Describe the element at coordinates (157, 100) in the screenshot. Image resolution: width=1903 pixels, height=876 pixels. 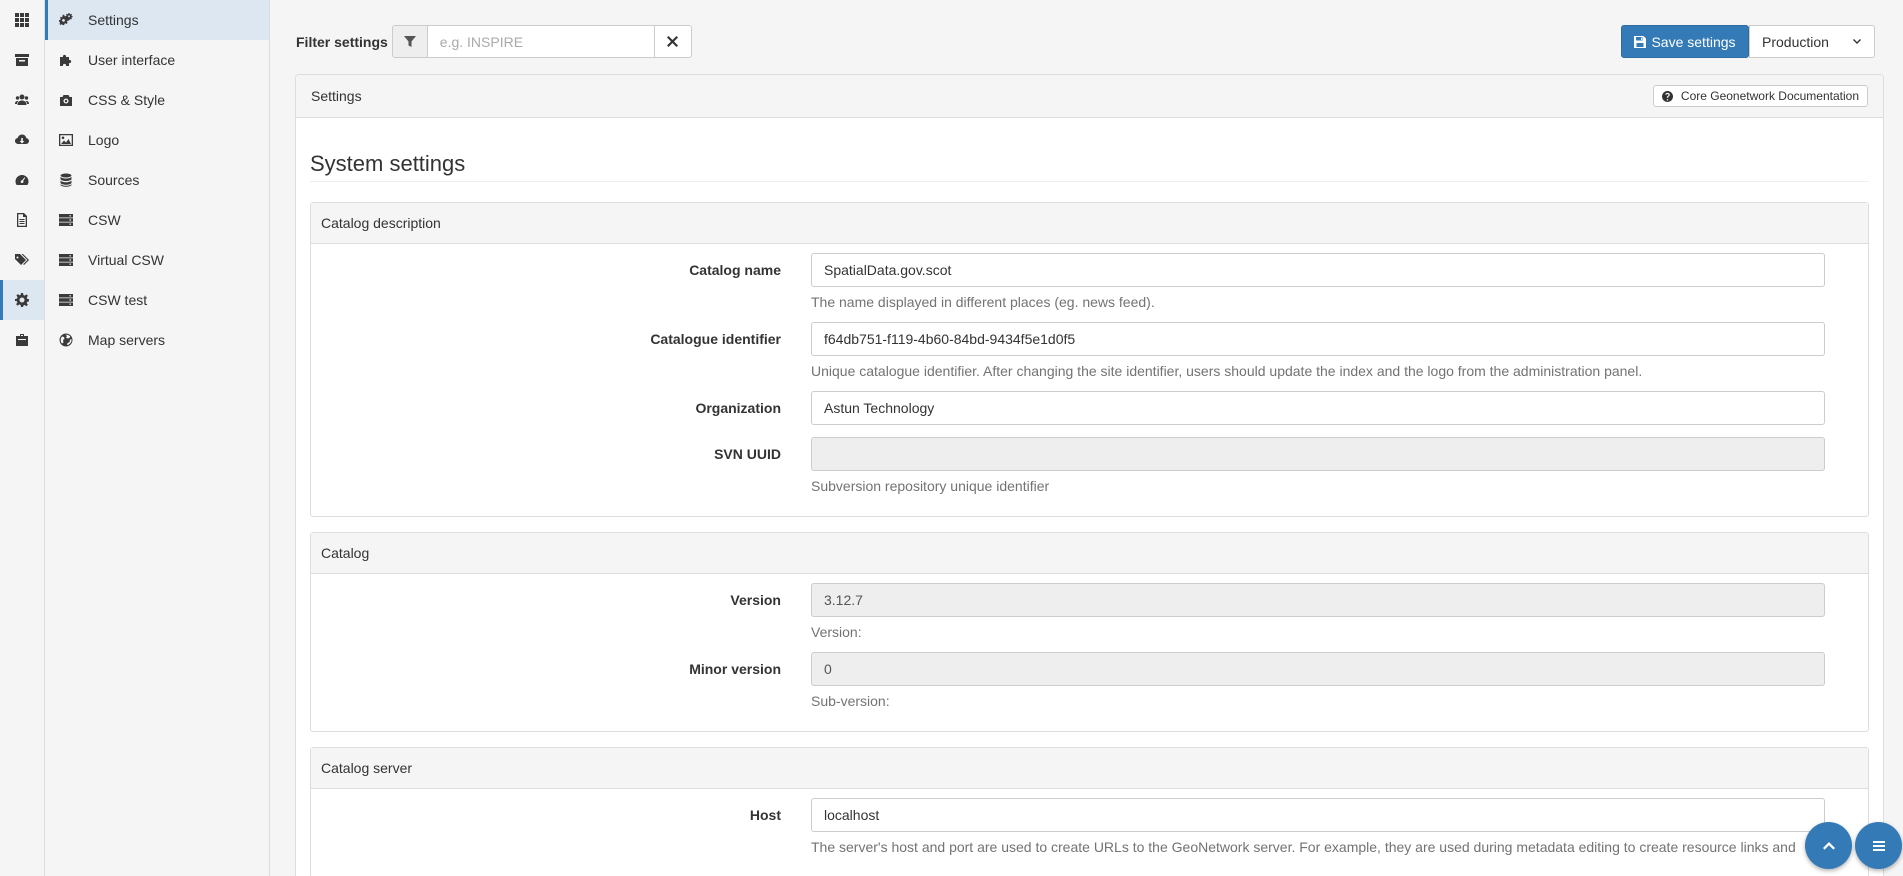
I see `sidebar-item-css-style: CSS & Style` at that location.